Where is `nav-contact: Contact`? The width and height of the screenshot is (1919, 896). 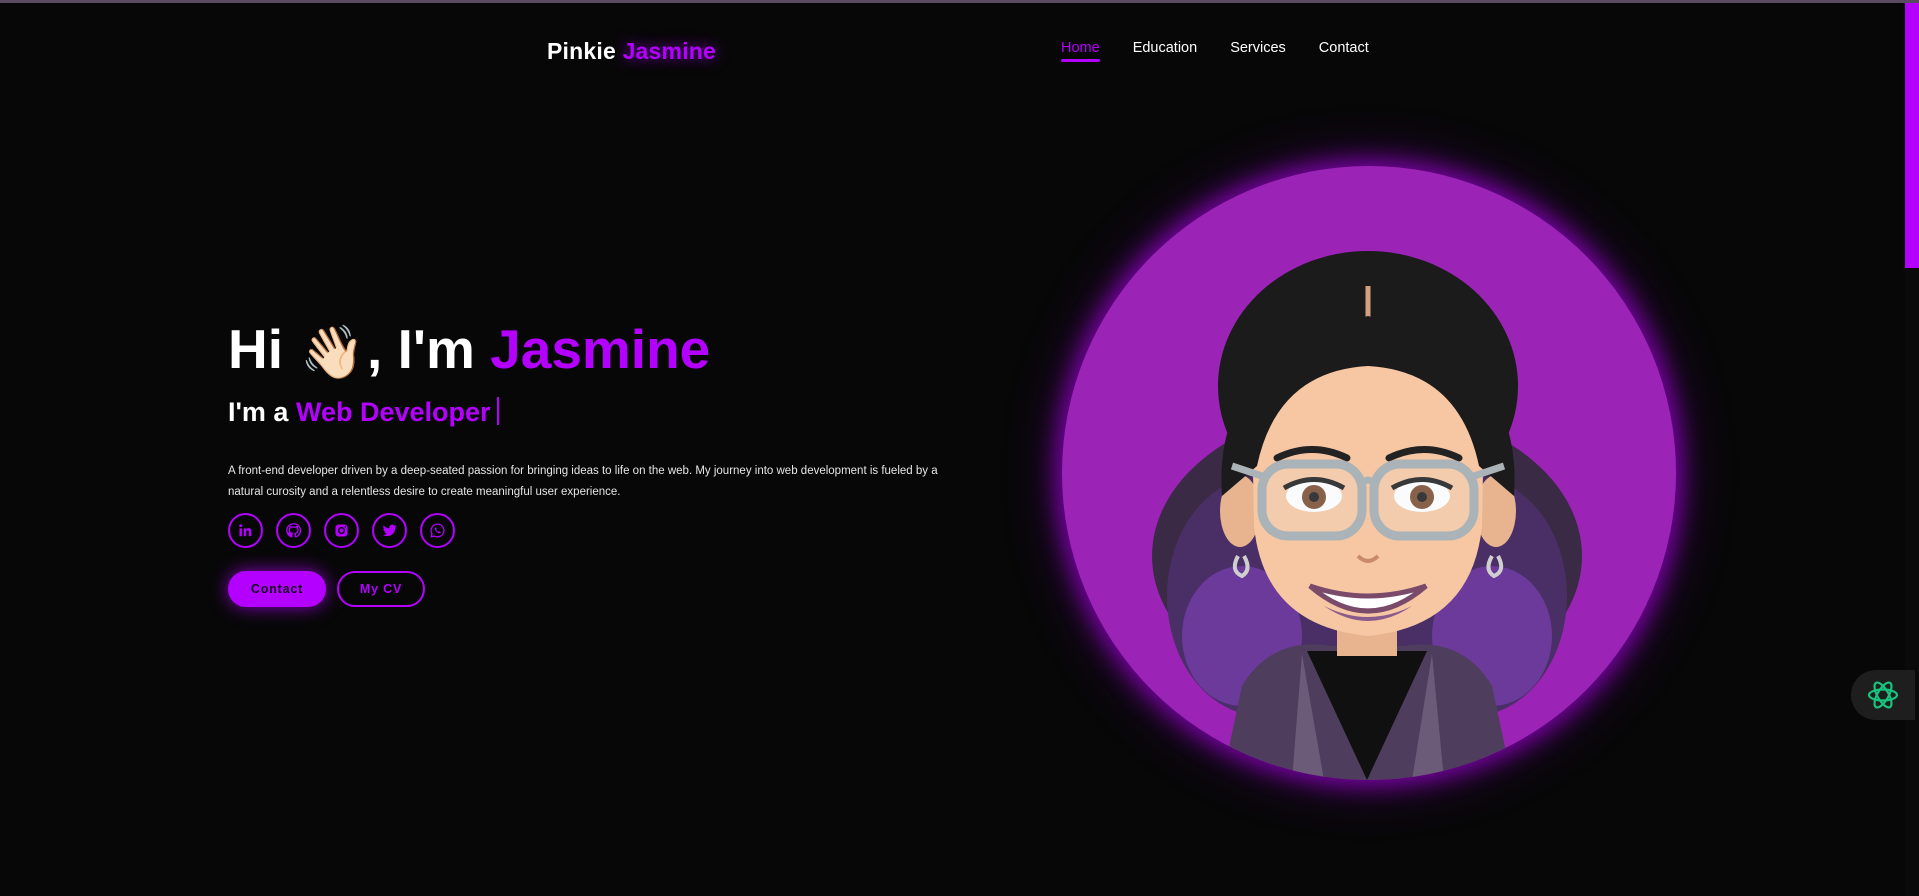
nav-contact: Contact is located at coordinates (1344, 48).